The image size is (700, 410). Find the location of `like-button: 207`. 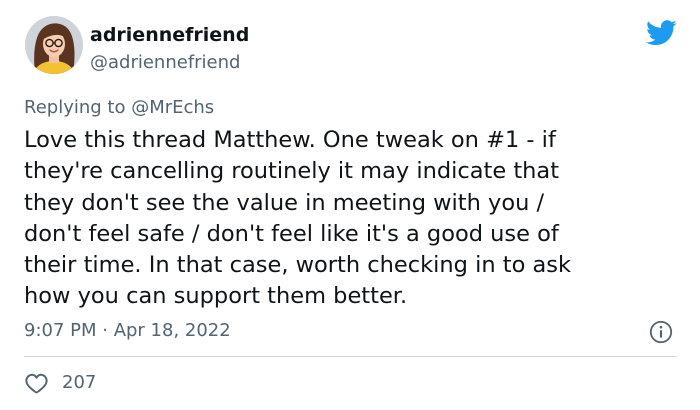

like-button: 207 is located at coordinates (60, 383).